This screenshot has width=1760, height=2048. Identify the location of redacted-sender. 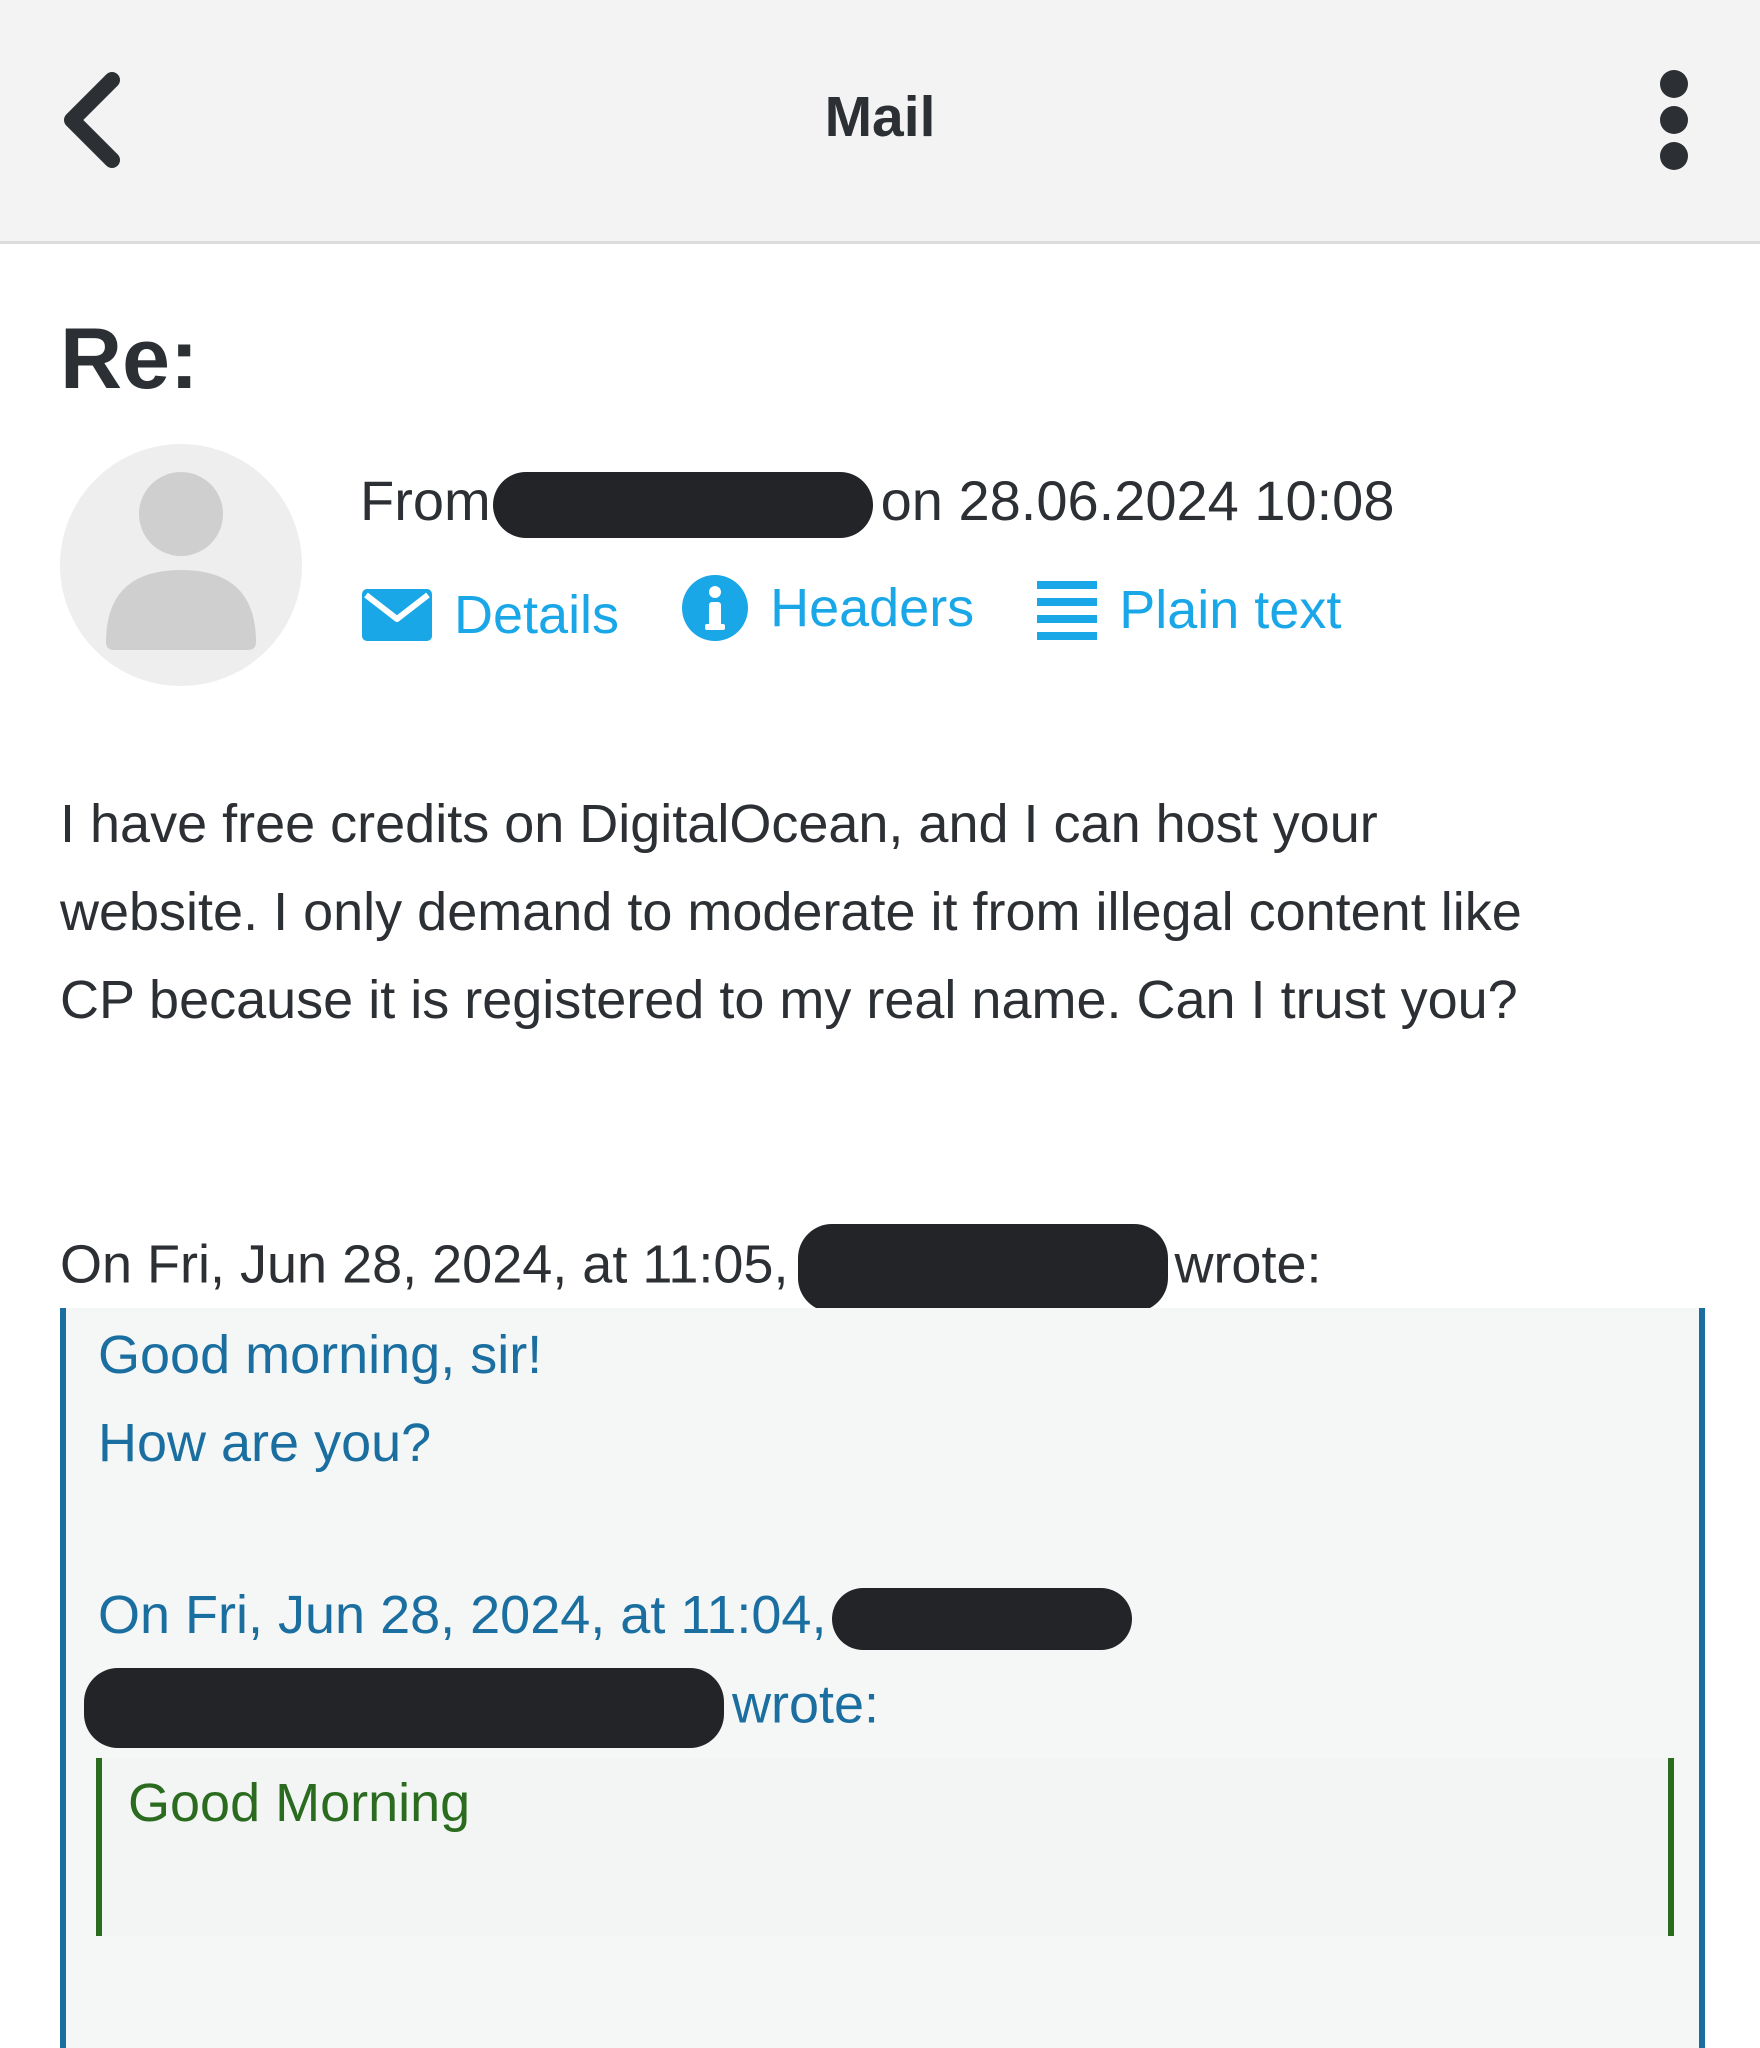
(682, 505).